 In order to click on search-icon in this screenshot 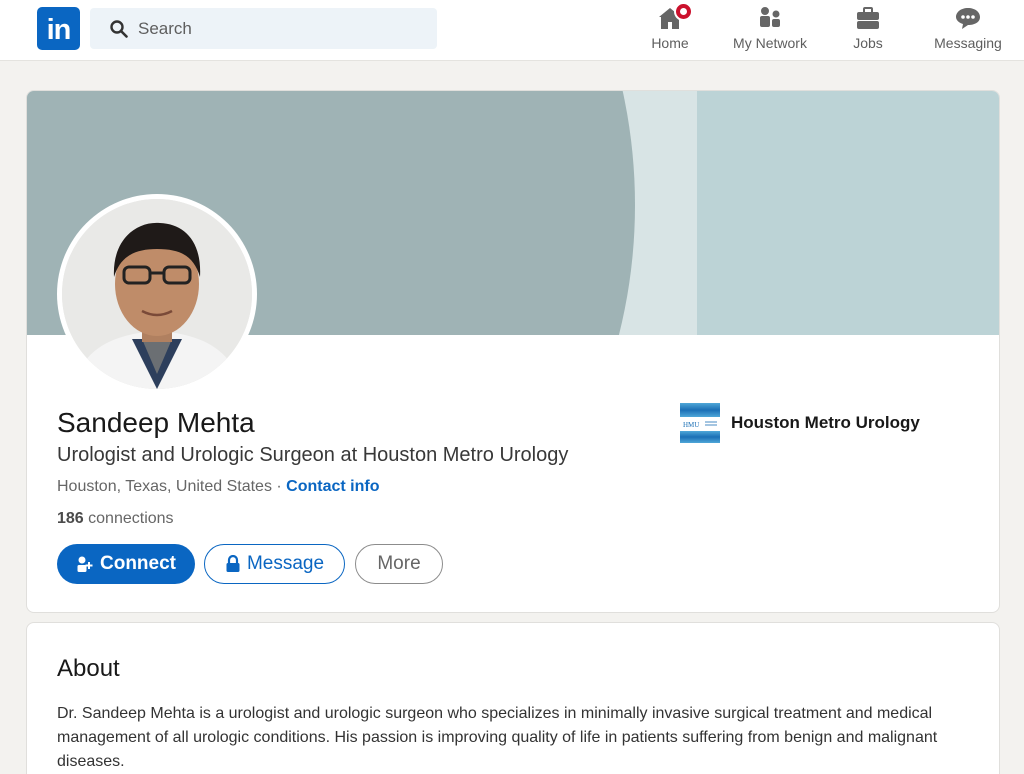, I will do `click(119, 29)`.